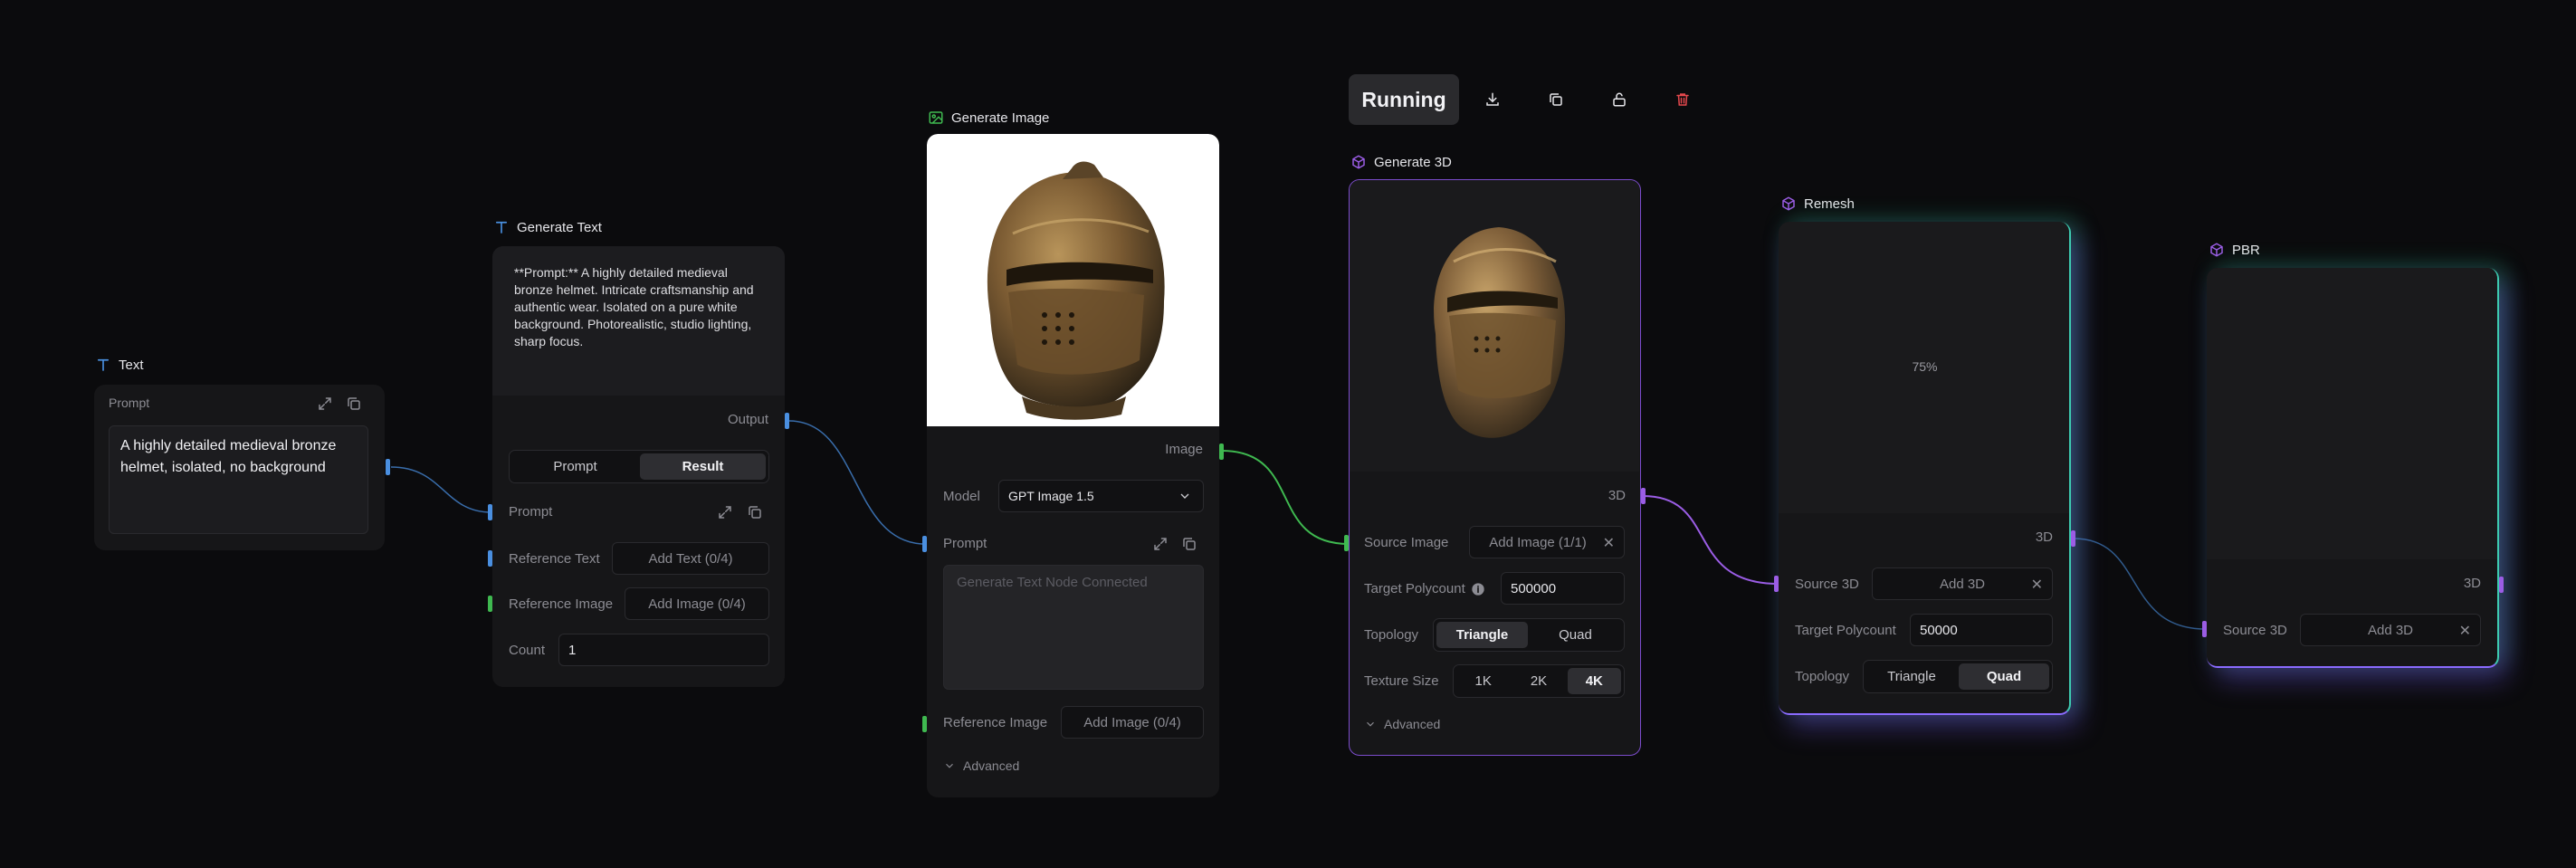 The width and height of the screenshot is (2576, 868). What do you see at coordinates (1051, 496) in the screenshot?
I see `model-value: GPT Image 1.5` at bounding box center [1051, 496].